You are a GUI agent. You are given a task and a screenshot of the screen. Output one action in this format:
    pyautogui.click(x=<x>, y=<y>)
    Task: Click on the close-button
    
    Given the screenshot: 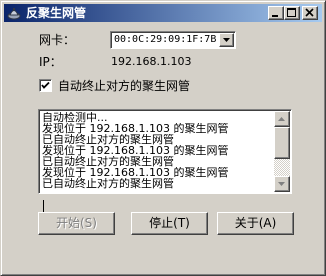 What is the action you would take?
    pyautogui.click(x=310, y=13)
    